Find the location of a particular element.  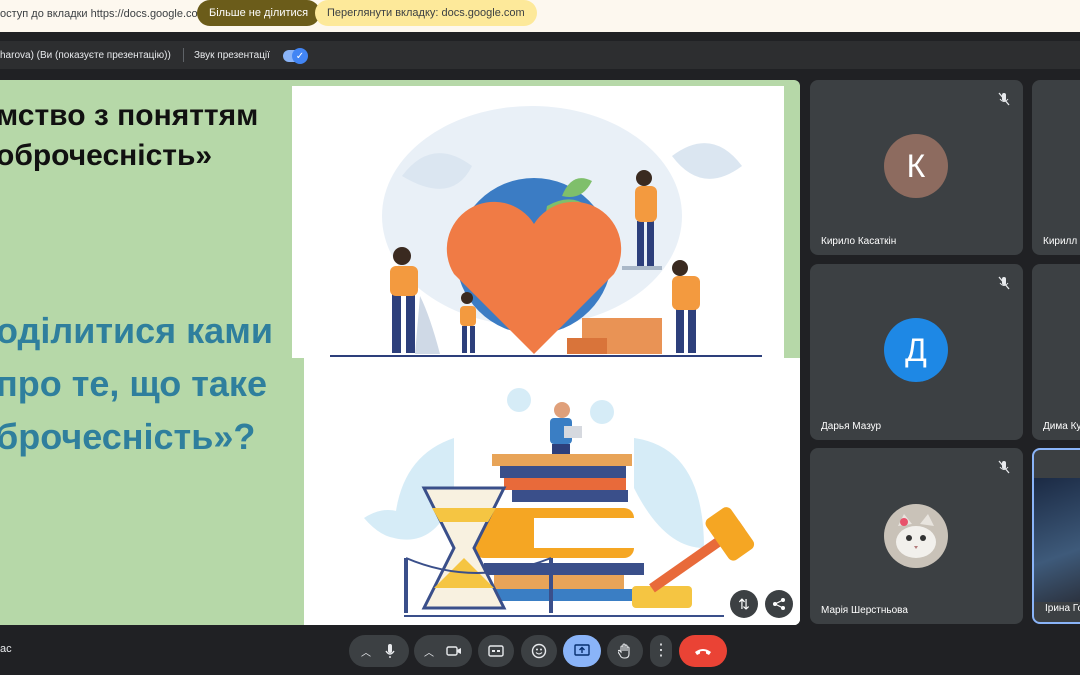

captions-button is located at coordinates (496, 651).